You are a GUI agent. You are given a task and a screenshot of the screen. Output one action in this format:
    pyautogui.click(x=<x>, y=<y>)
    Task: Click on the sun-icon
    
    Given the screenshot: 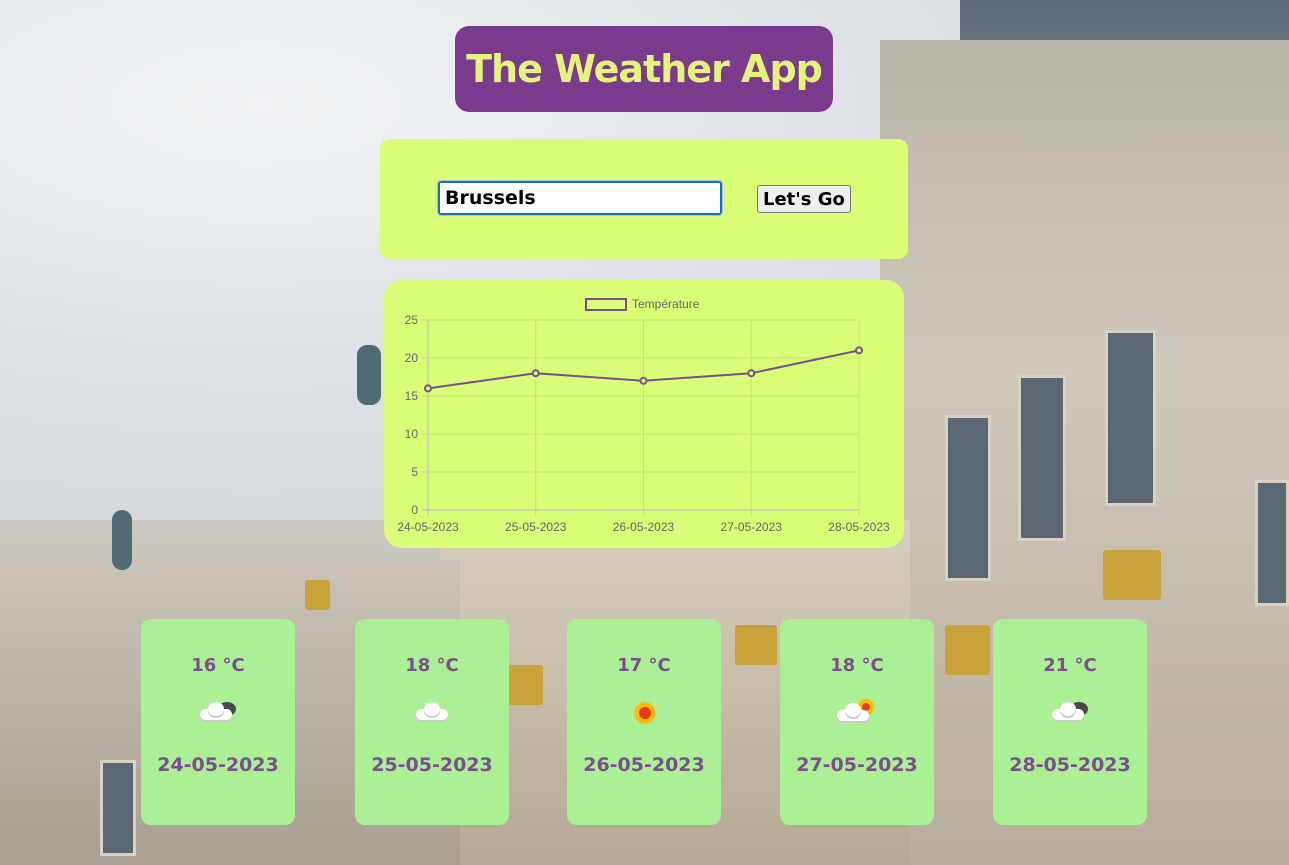 What is the action you would take?
    pyautogui.click(x=644, y=712)
    